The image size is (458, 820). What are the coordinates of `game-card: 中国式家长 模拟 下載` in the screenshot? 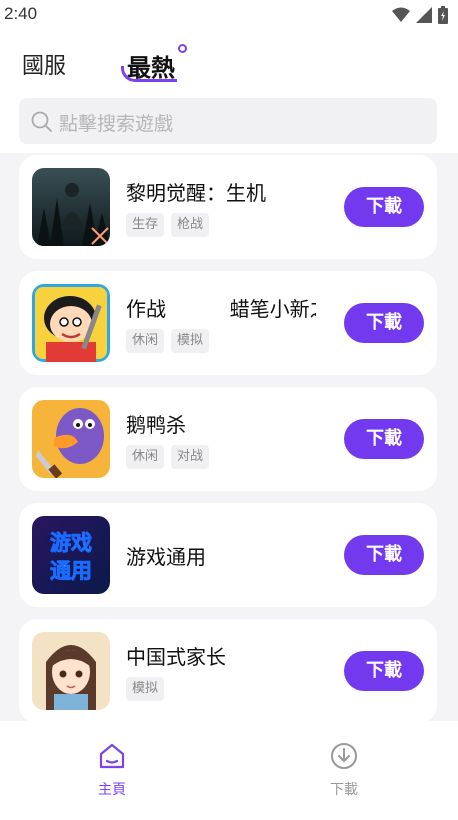 It's located at (228, 670).